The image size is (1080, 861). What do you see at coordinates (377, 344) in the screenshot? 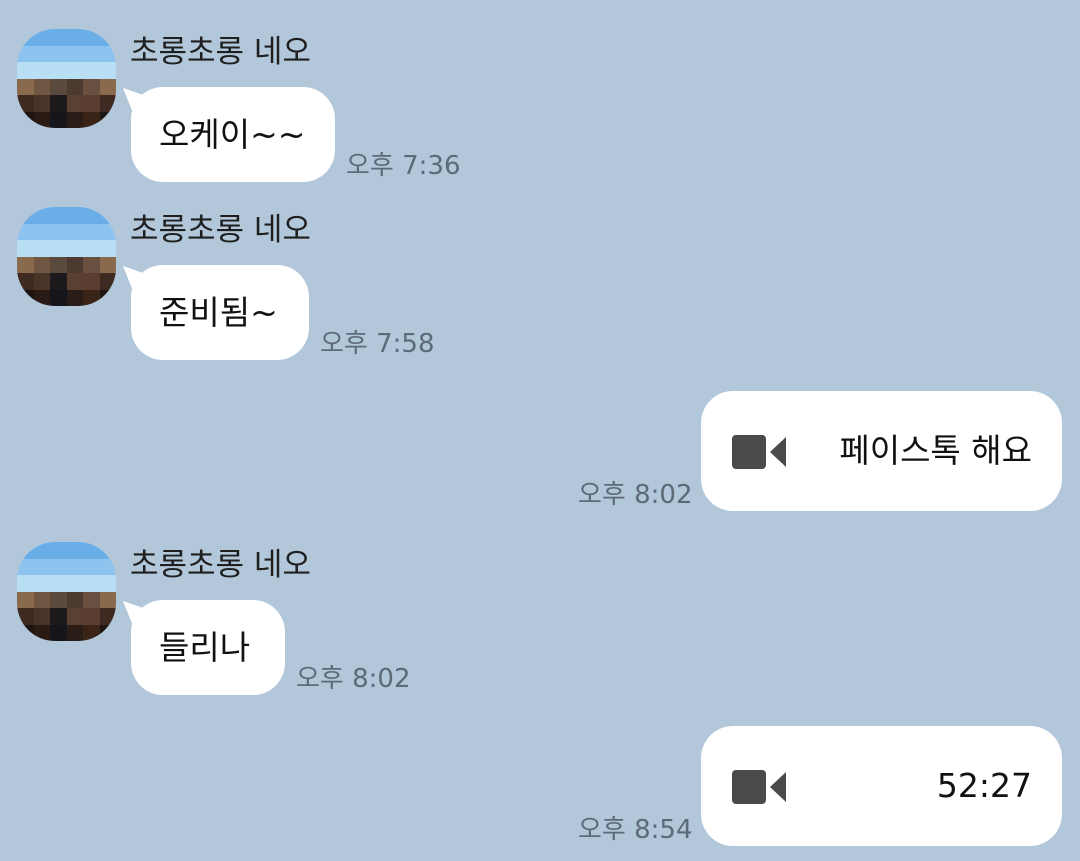
I see `message-time: 오후 7:58` at bounding box center [377, 344].